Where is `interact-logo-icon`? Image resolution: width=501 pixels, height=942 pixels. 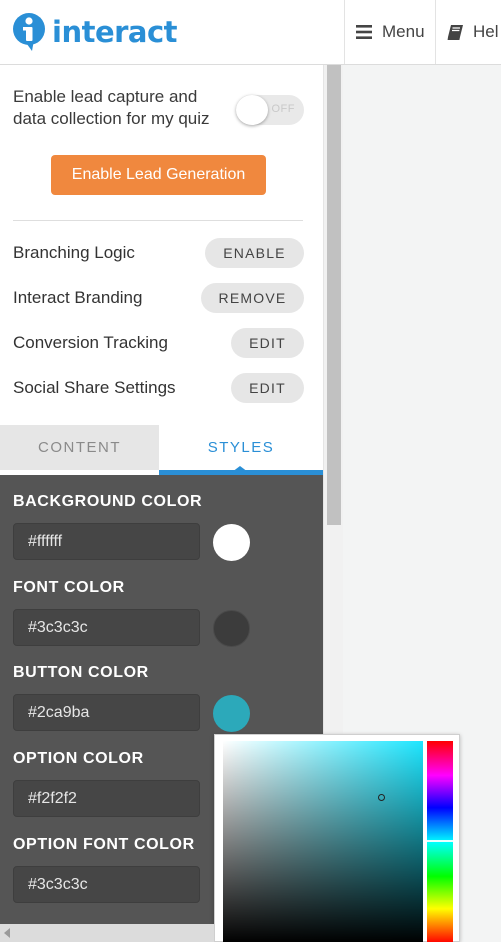
interact-logo-icon is located at coordinates (29, 32).